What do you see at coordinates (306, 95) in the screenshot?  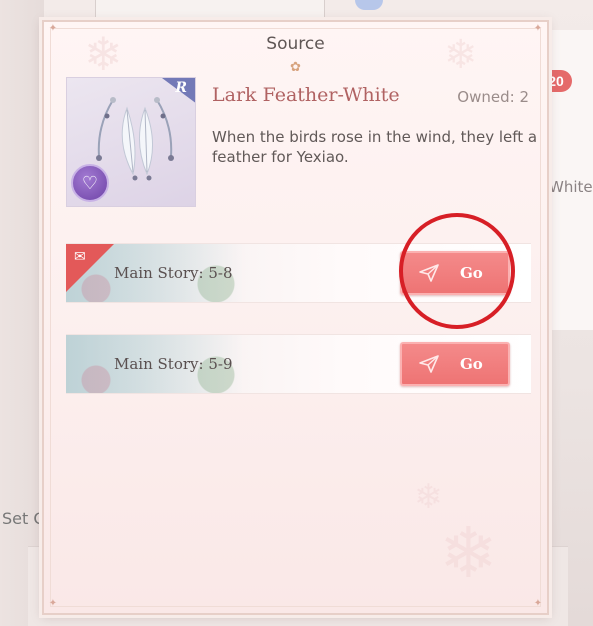 I see `item-name: Lark Feather-White` at bounding box center [306, 95].